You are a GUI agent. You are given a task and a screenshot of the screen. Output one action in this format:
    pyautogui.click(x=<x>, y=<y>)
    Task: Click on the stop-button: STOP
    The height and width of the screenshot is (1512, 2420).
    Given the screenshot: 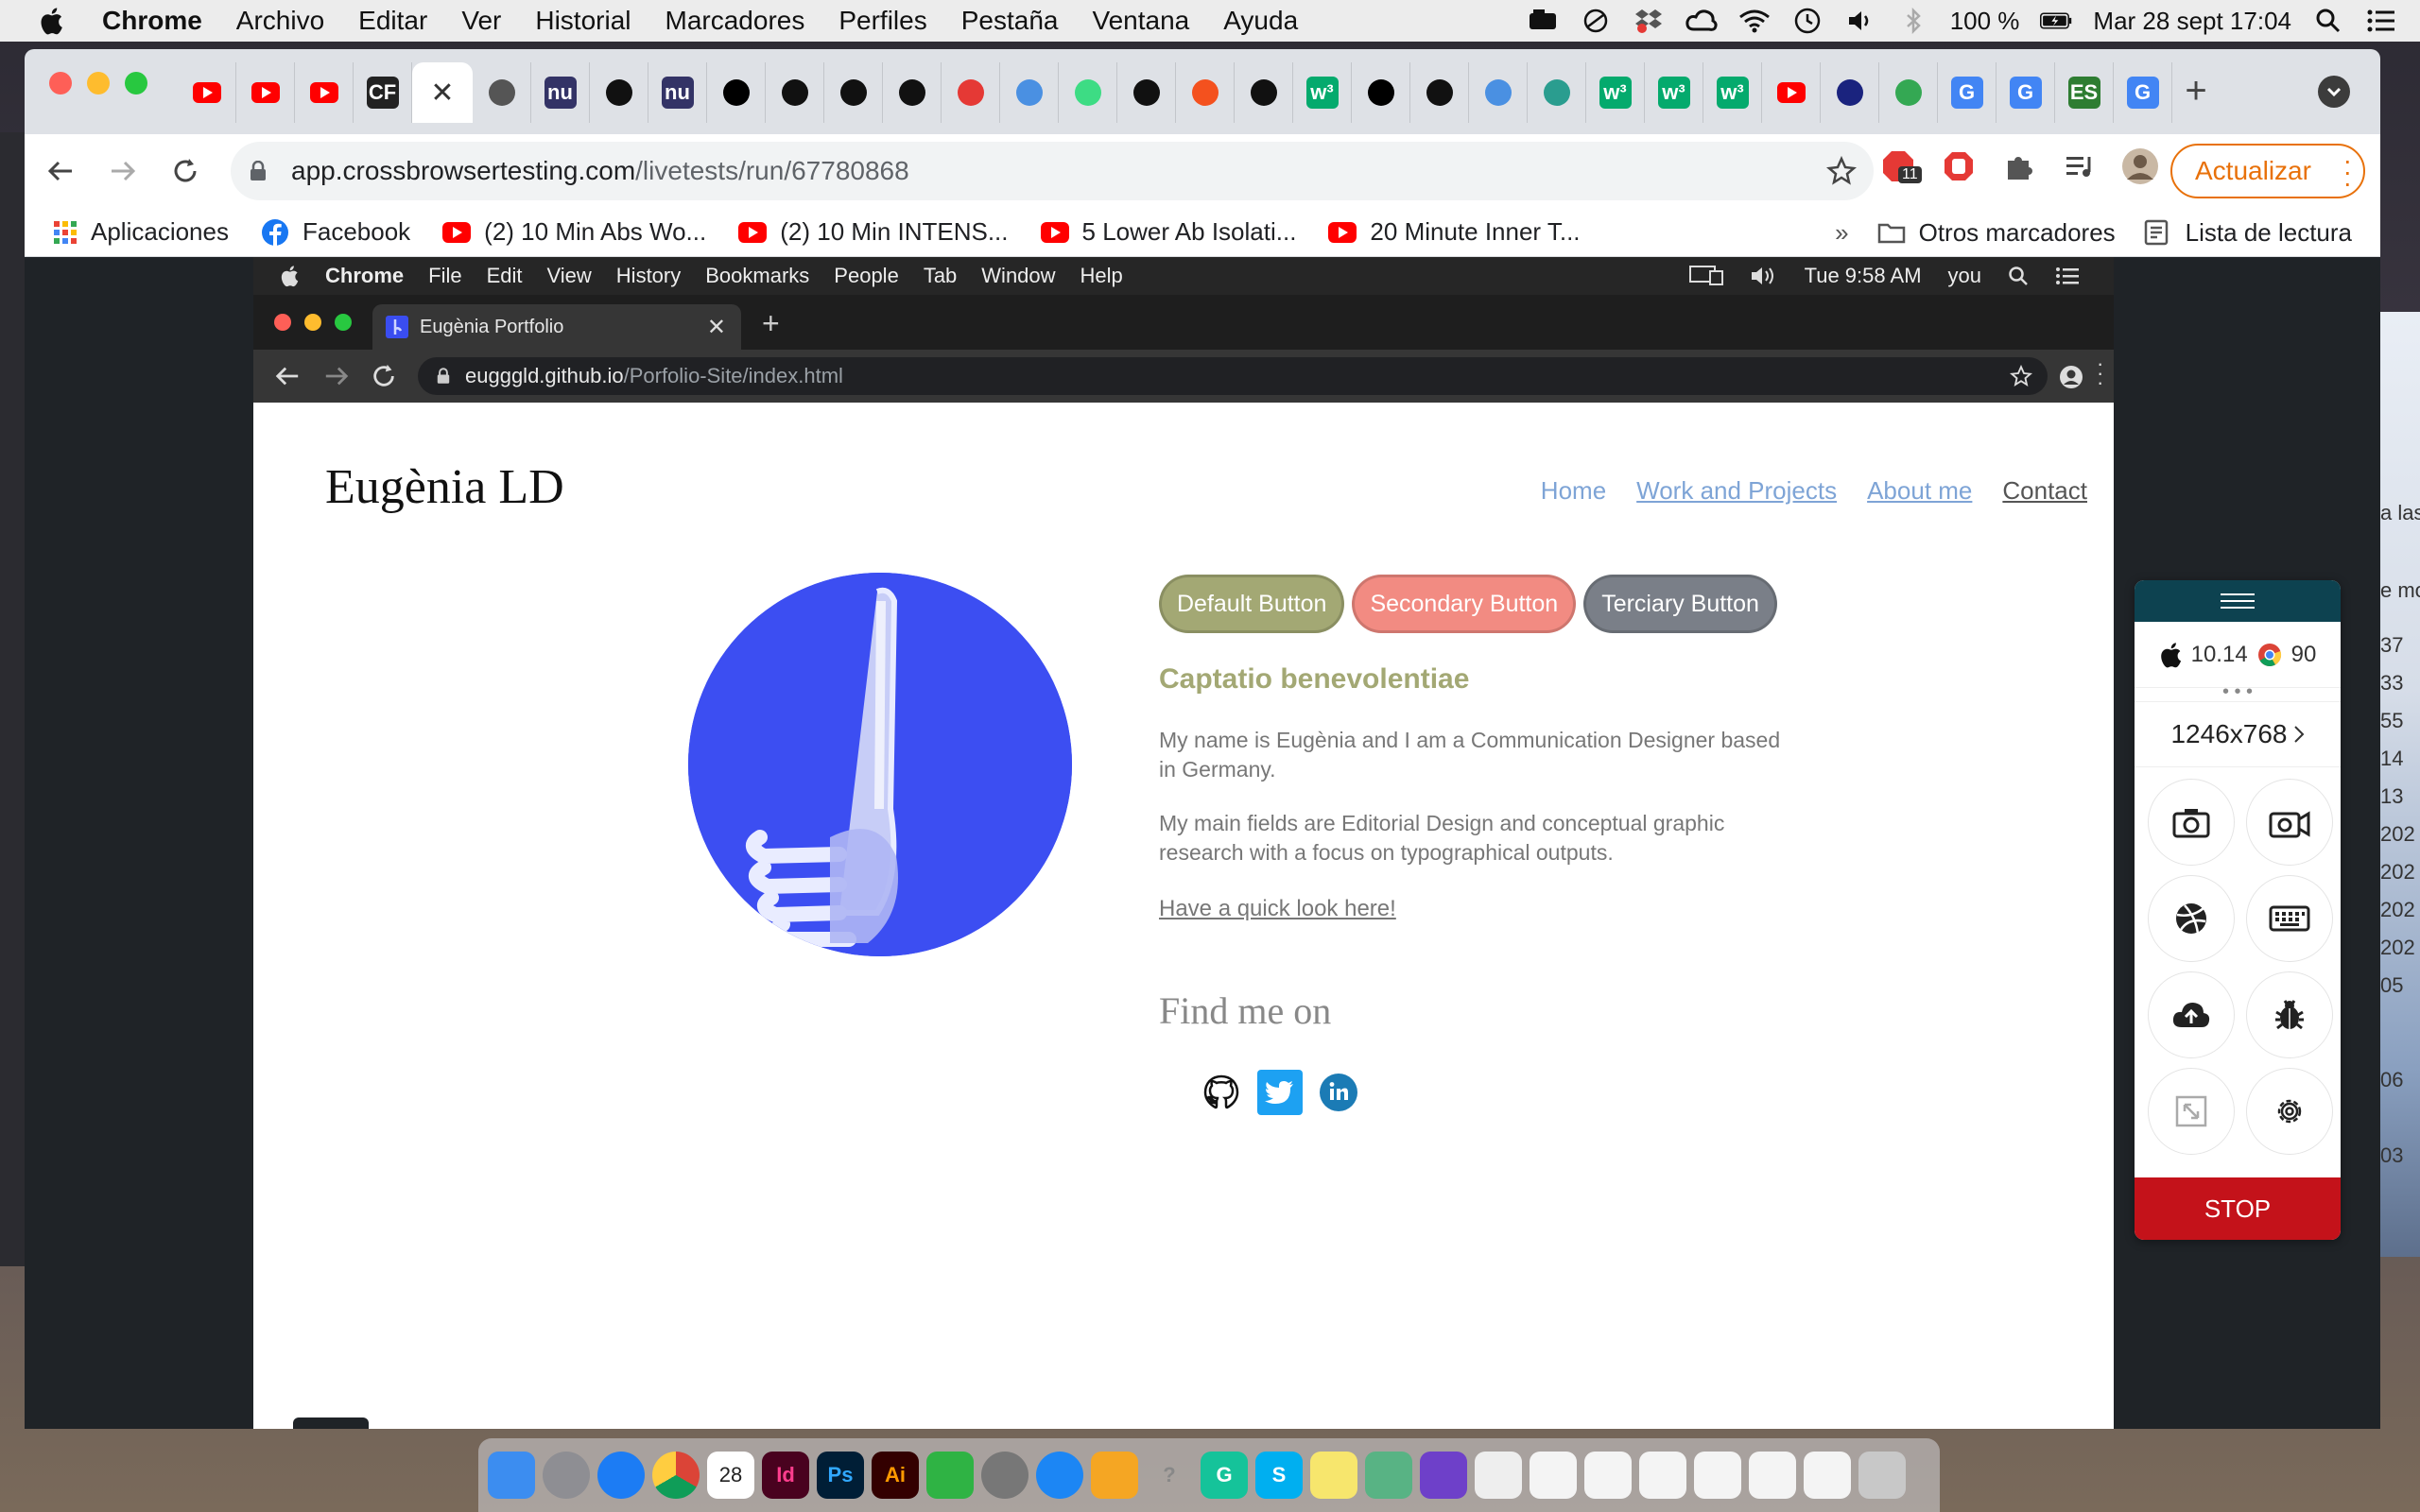 What is the action you would take?
    pyautogui.click(x=2238, y=1208)
    